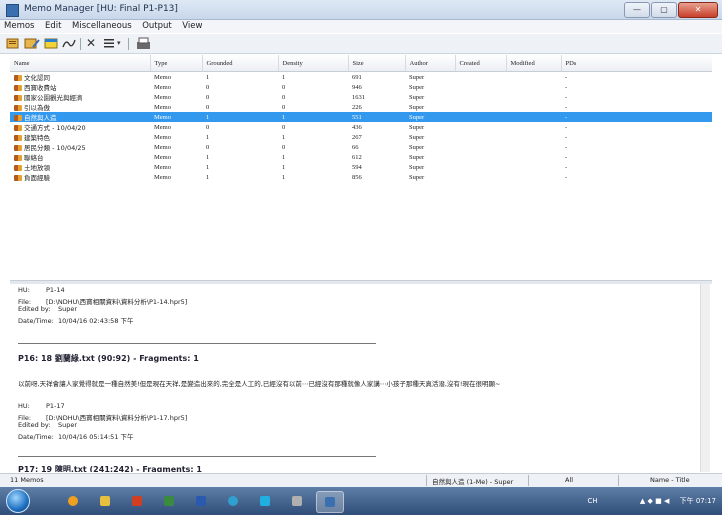  What do you see at coordinates (361, 26) in the screenshot?
I see `menu-bar: Memos Edit Miscellaneous Output View` at bounding box center [361, 26].